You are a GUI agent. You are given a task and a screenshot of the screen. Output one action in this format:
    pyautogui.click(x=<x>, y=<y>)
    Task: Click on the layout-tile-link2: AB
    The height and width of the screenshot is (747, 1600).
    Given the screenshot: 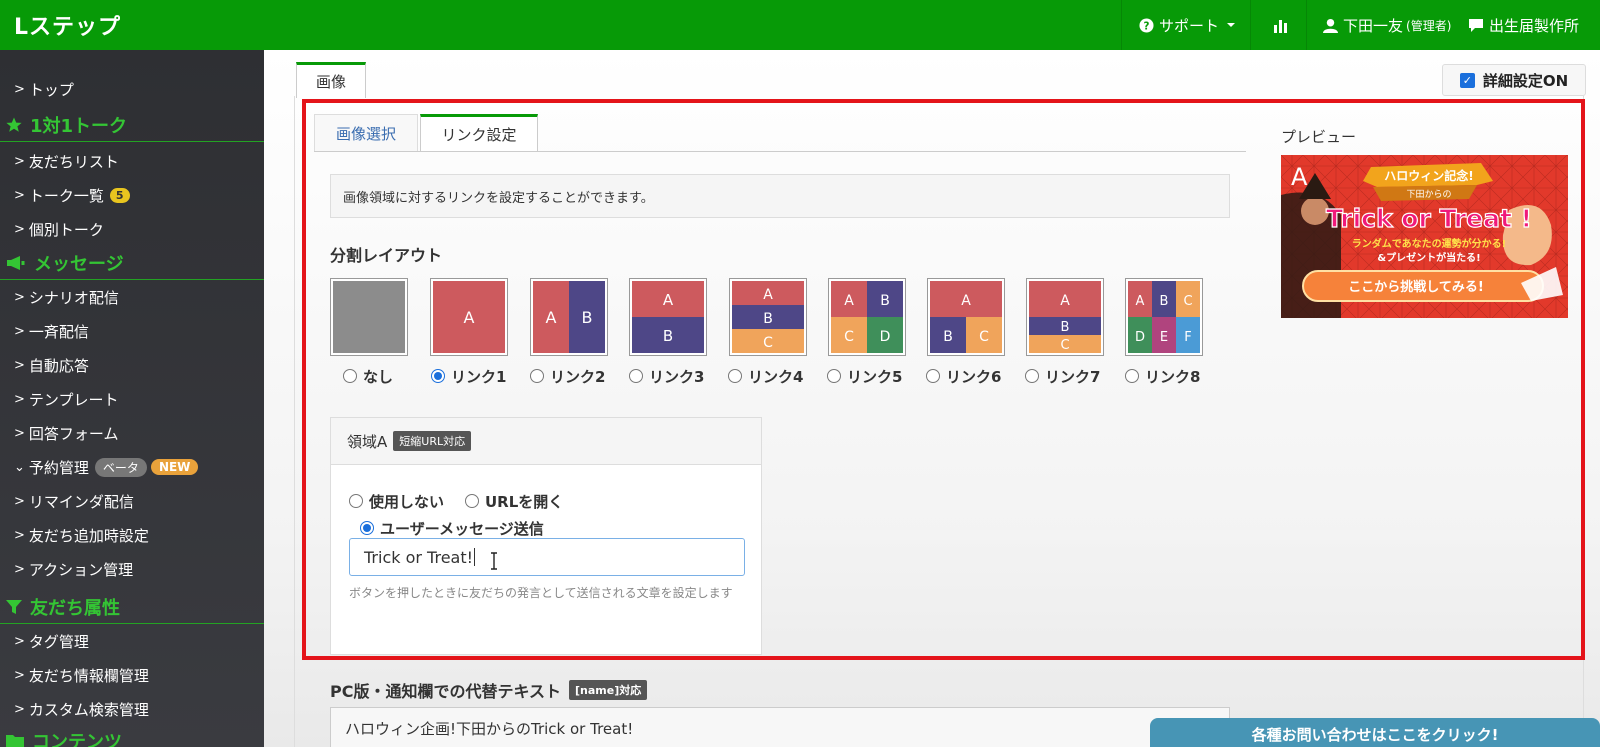 What is the action you would take?
    pyautogui.click(x=569, y=317)
    